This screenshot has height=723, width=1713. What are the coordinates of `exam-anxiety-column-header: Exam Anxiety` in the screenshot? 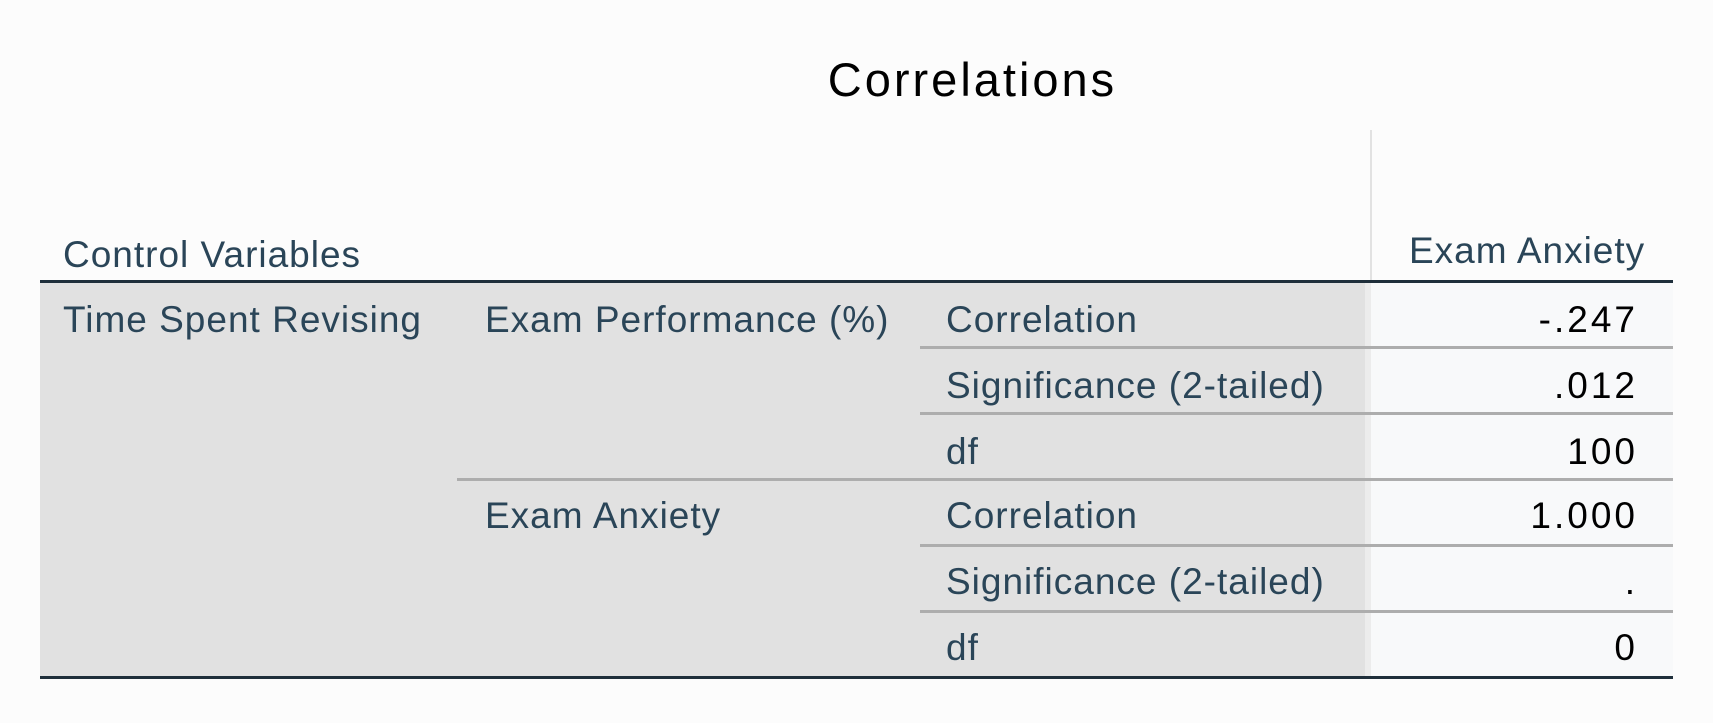 It's located at (1527, 250).